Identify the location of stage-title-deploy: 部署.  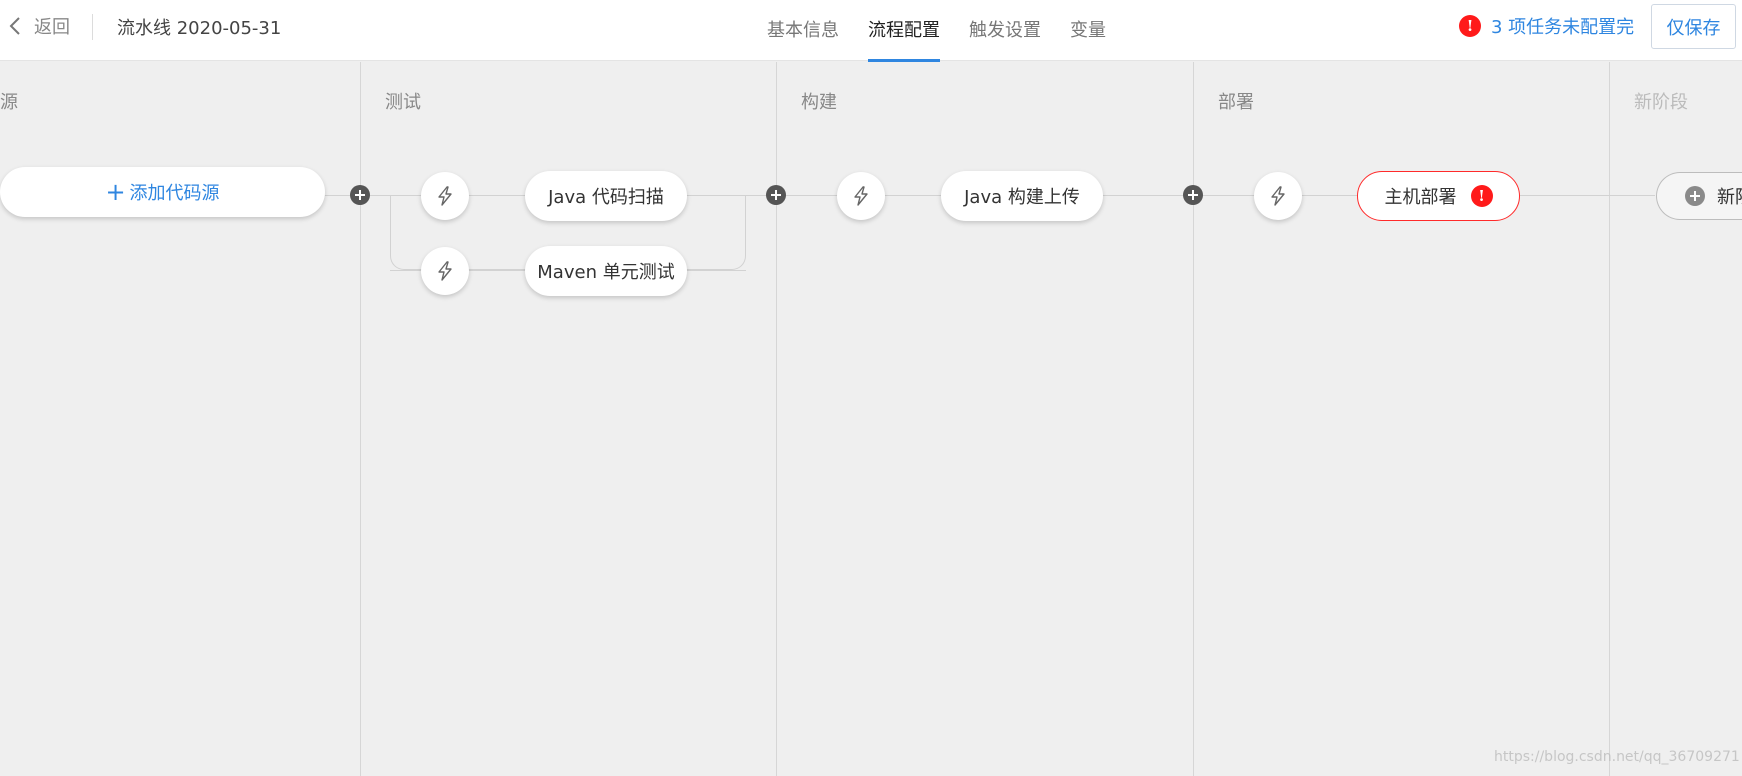
(1236, 102).